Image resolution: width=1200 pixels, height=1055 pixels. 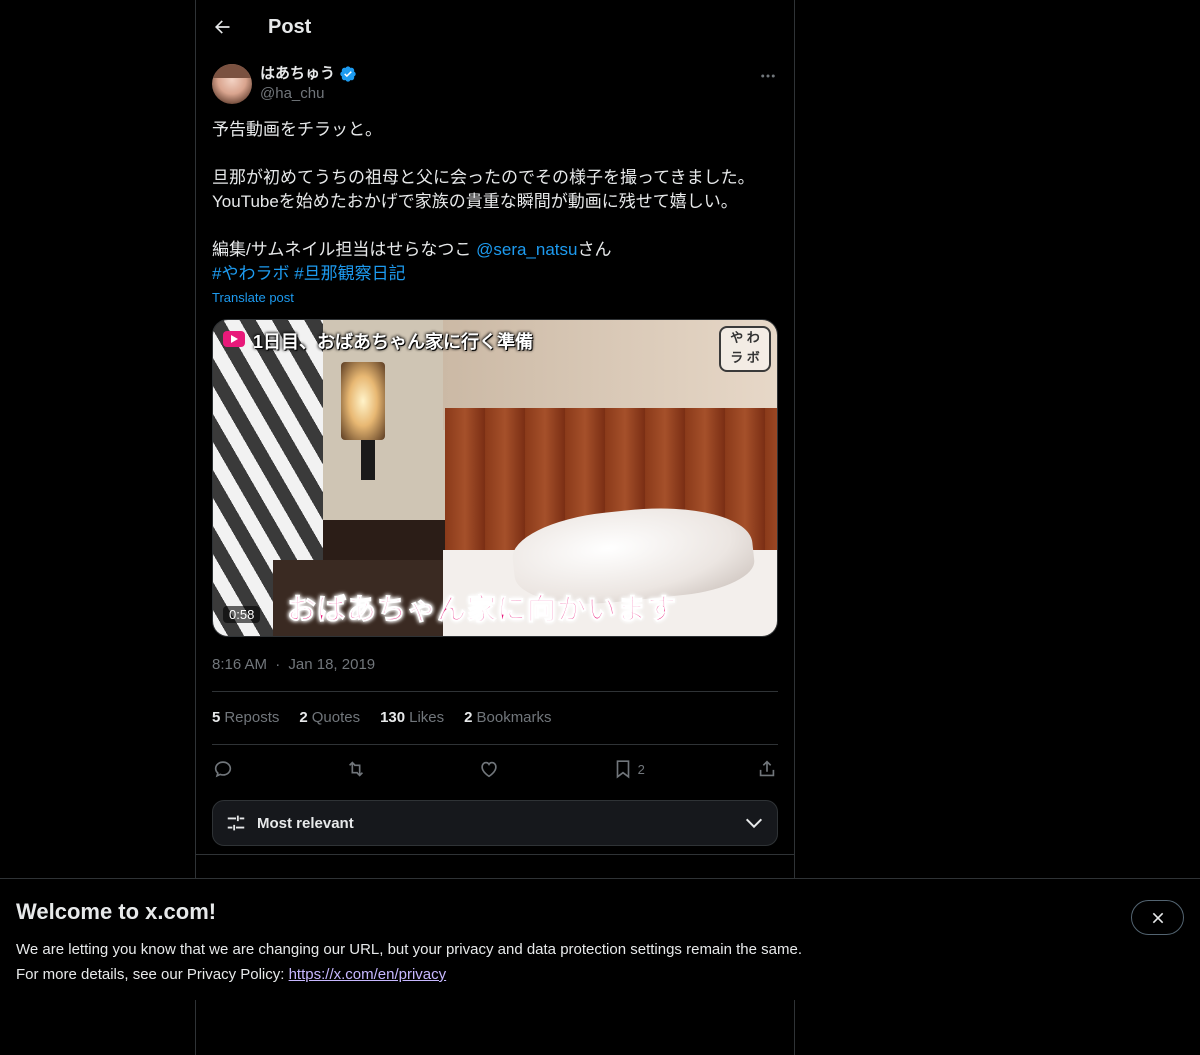 What do you see at coordinates (745, 337) in the screenshot?
I see `logo-text: や わ` at bounding box center [745, 337].